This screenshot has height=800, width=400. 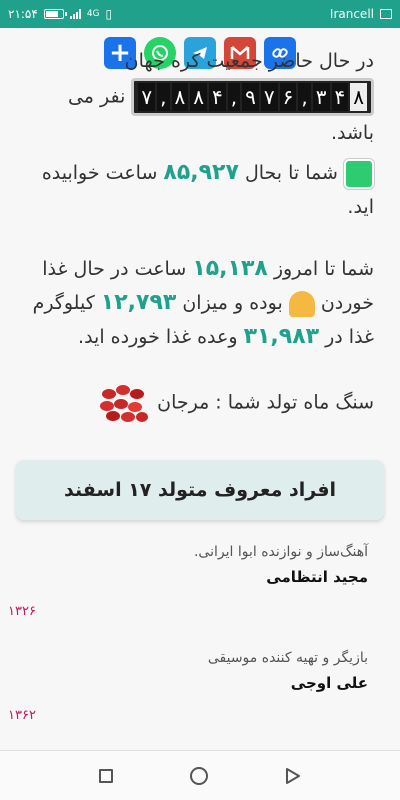 I want to click on taco-icon, so click(x=301, y=303).